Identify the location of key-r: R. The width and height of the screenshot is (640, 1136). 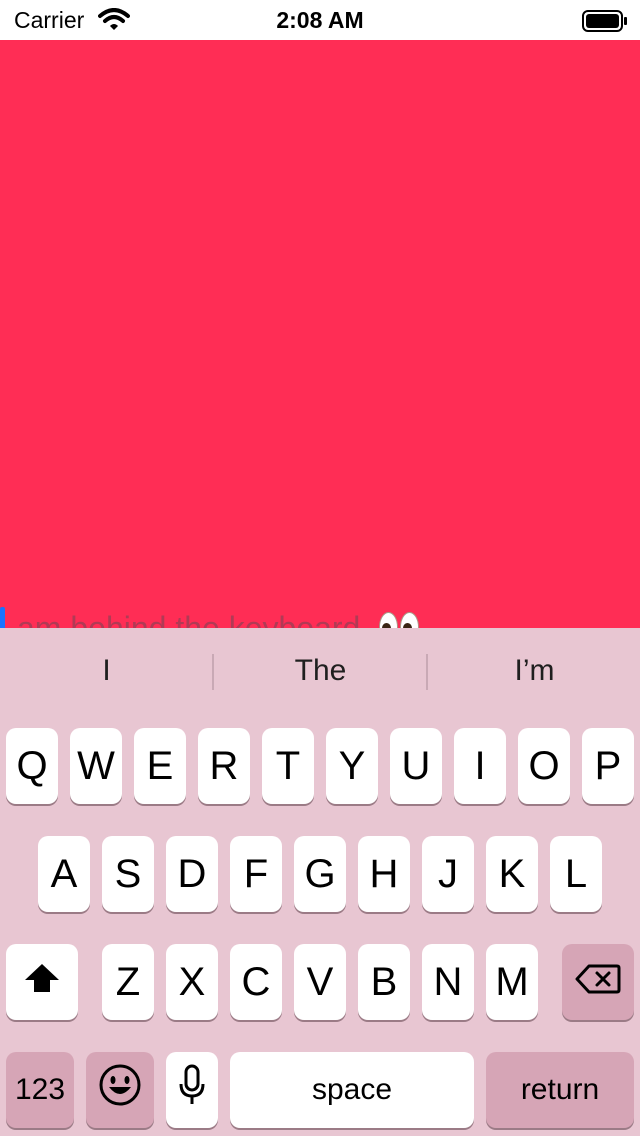
(224, 766).